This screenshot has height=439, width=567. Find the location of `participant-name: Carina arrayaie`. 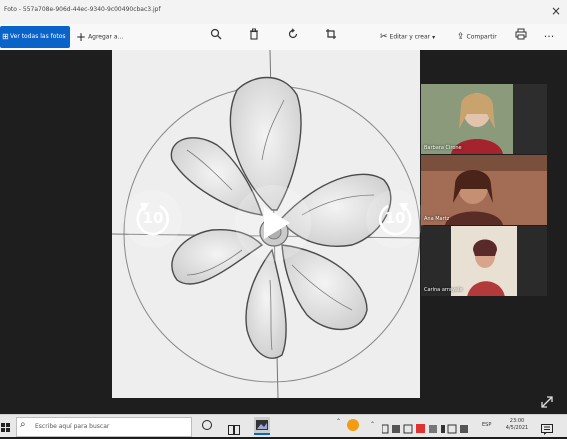

participant-name: Carina arrayaie is located at coordinates (443, 290).